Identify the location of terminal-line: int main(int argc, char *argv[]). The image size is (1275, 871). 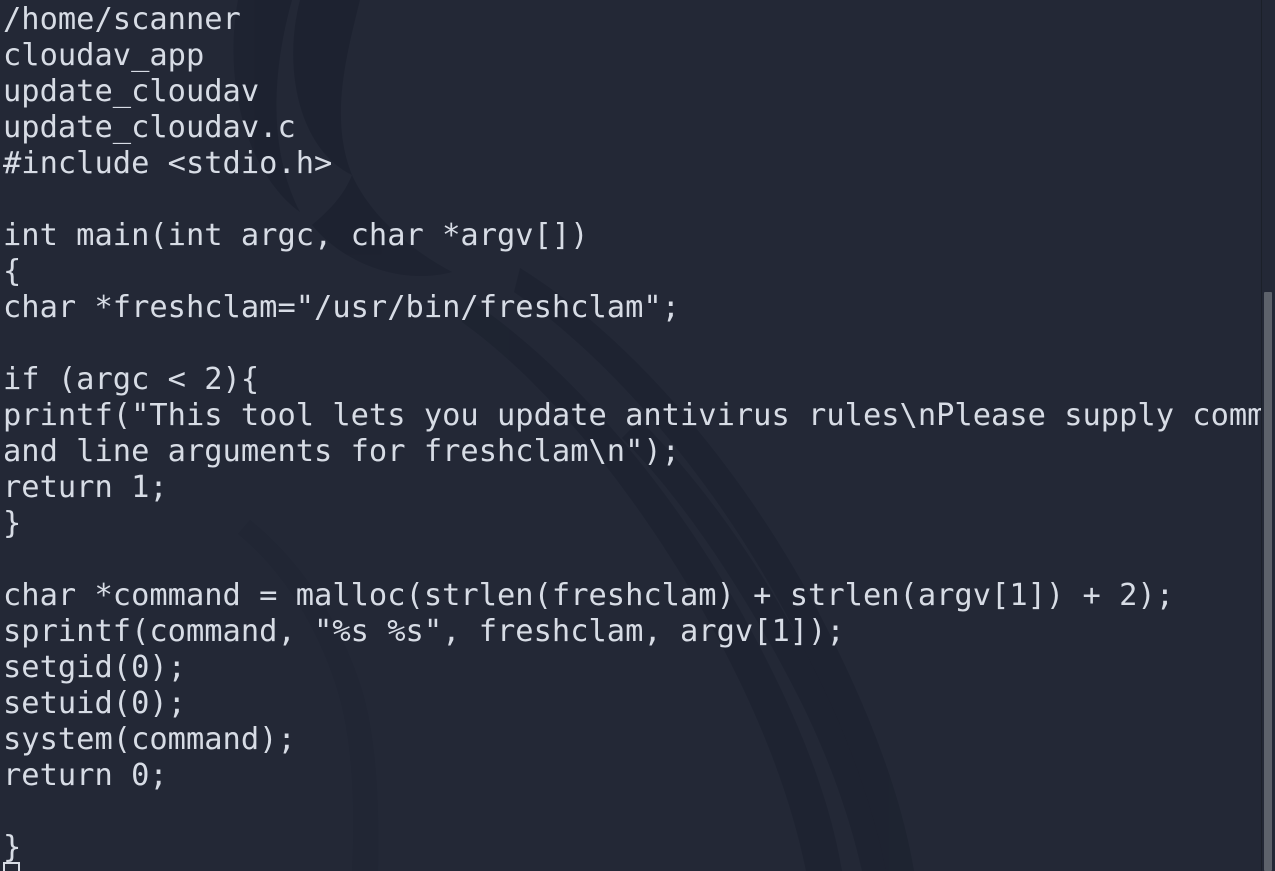
(296, 235).